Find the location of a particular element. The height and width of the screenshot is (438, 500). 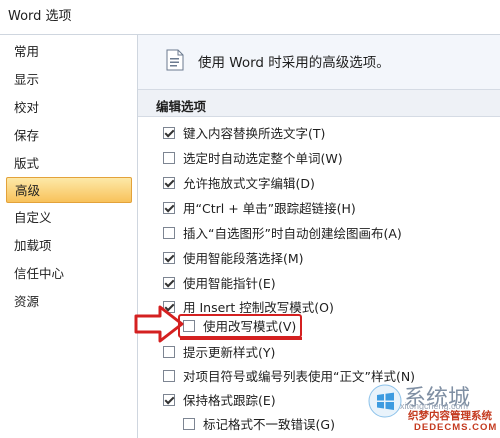

section-title: 编辑选项 is located at coordinates (181, 106).